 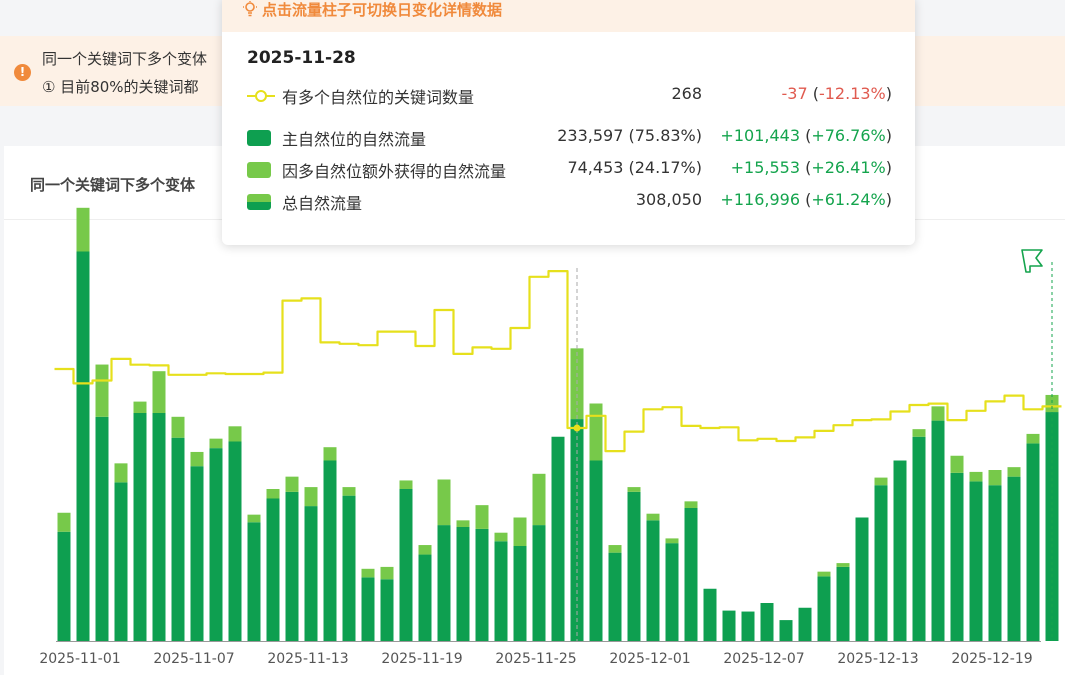 I want to click on tooltip-value: 308,050, so click(x=668, y=199).